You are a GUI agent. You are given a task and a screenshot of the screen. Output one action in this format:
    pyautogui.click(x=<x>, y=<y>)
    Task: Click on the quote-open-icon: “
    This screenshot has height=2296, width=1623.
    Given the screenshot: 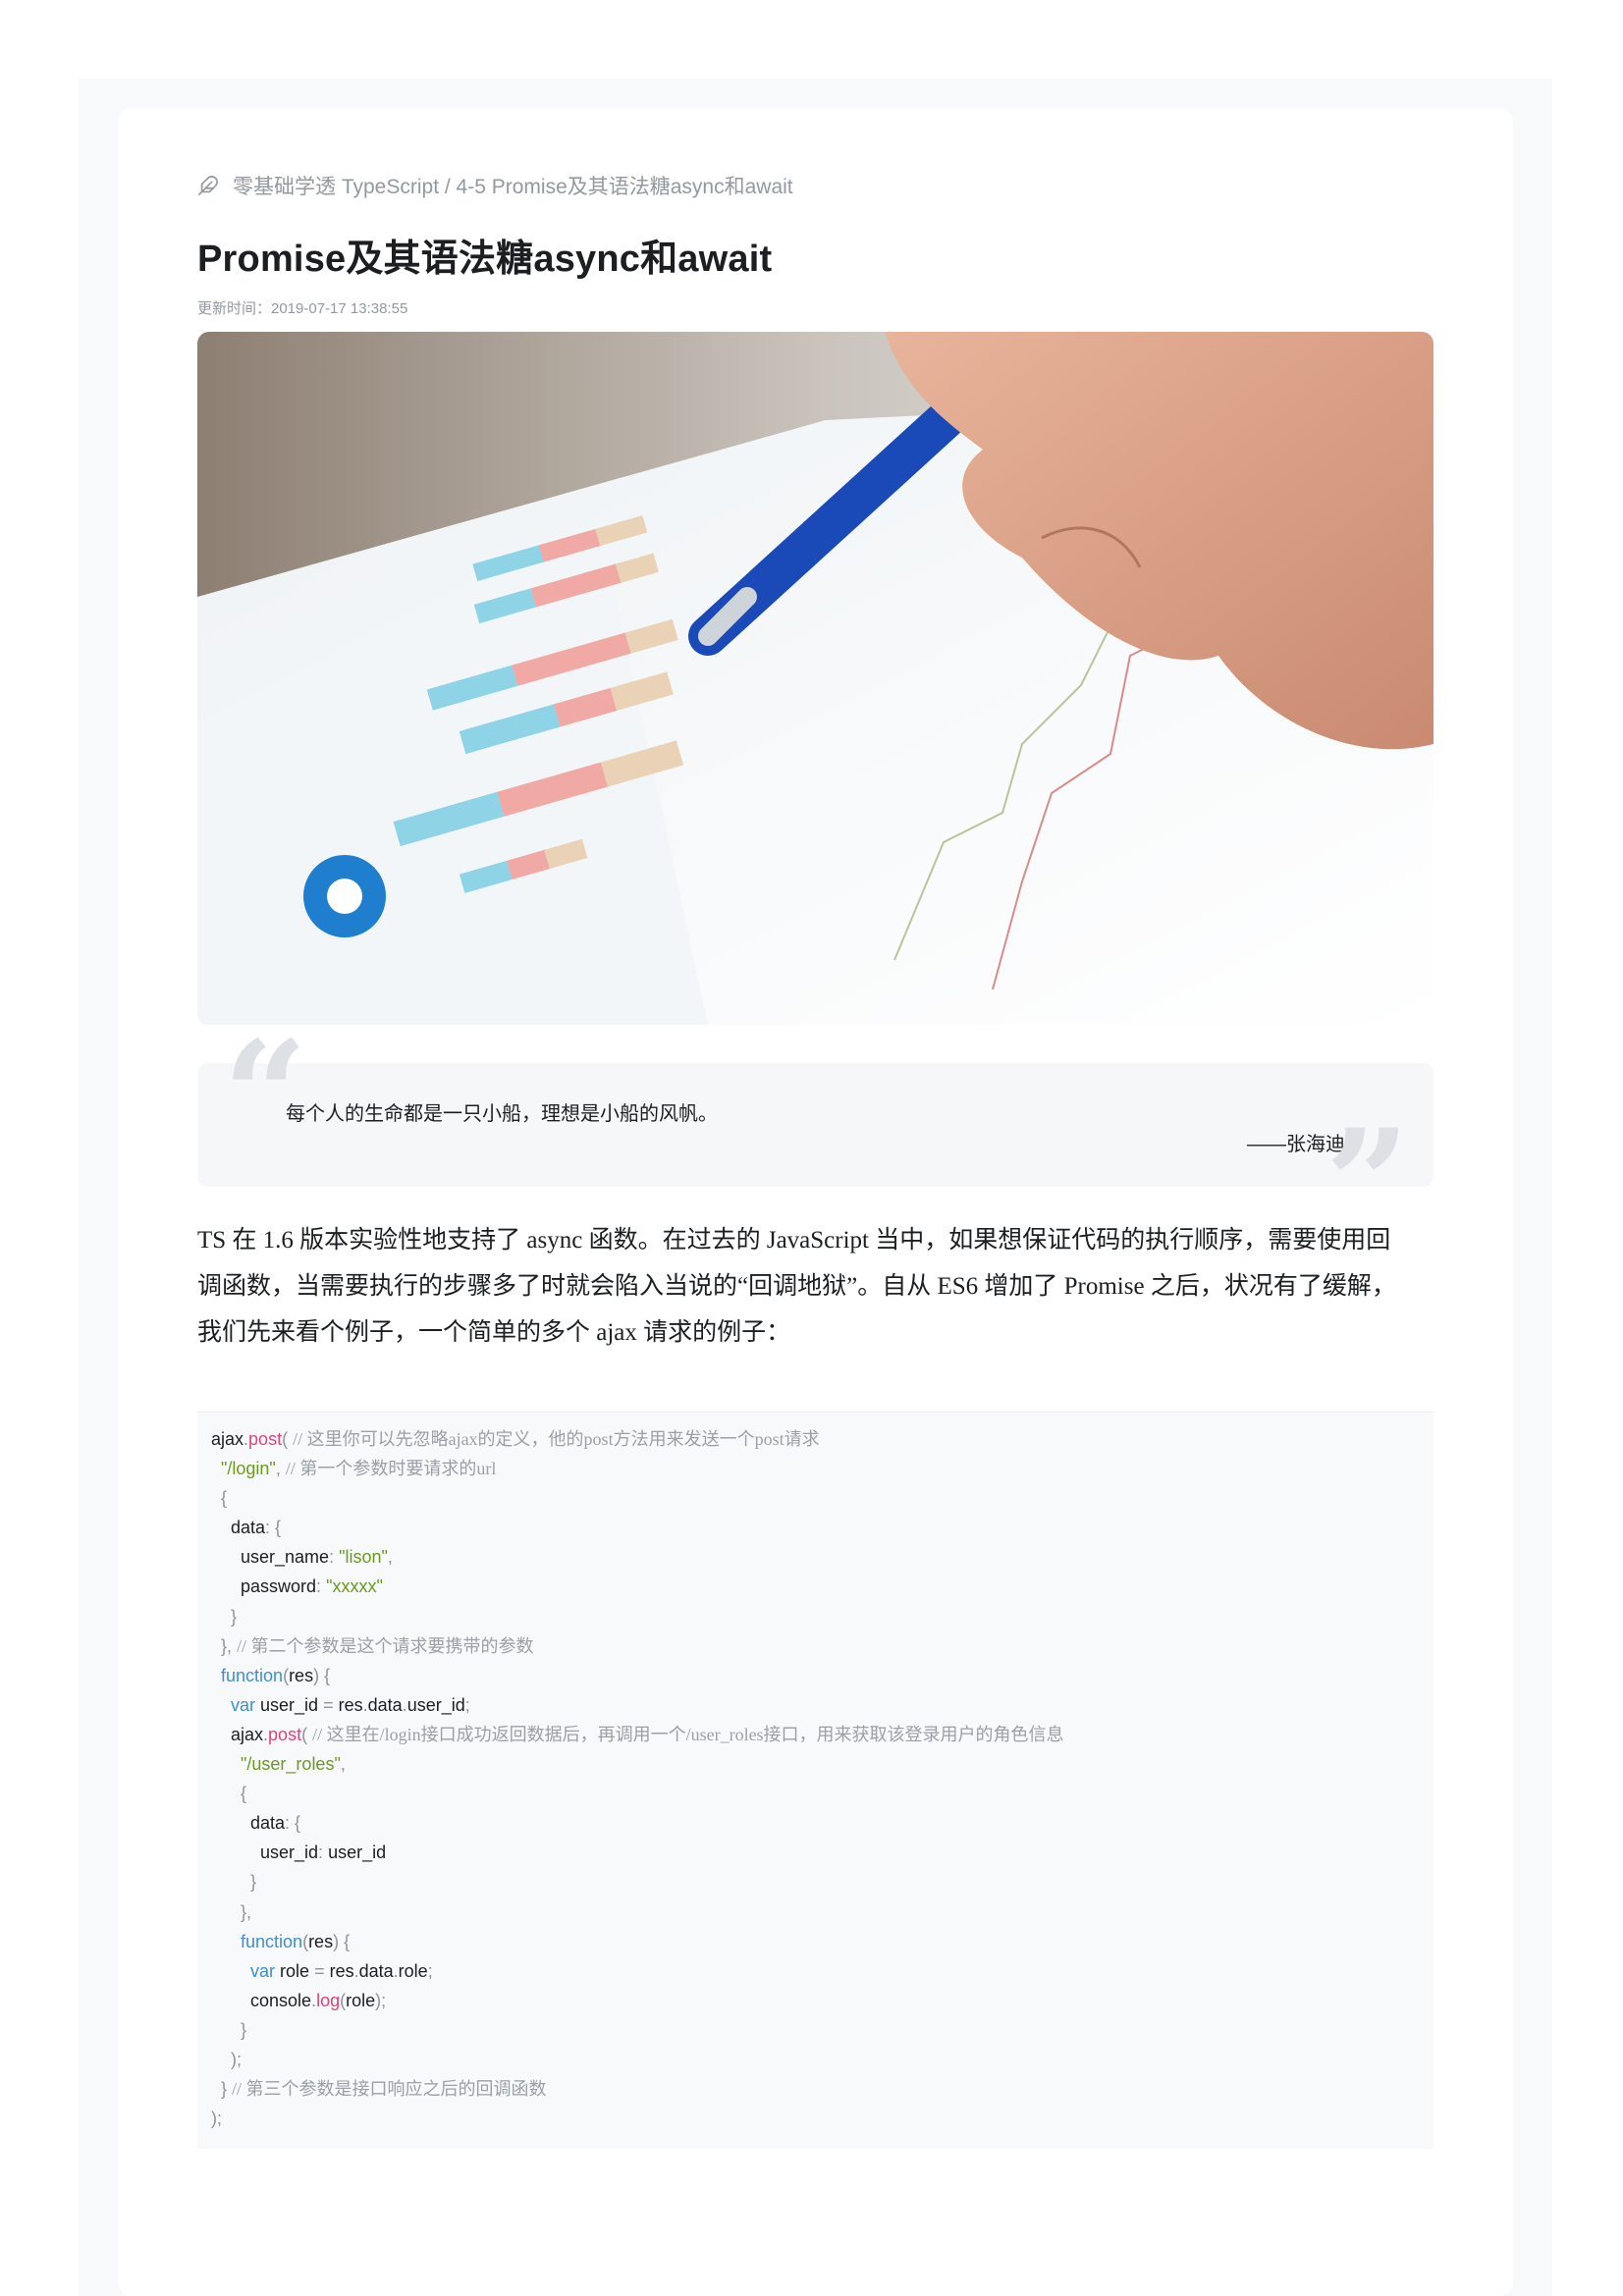 What is the action you would take?
    pyautogui.click(x=265, y=1095)
    